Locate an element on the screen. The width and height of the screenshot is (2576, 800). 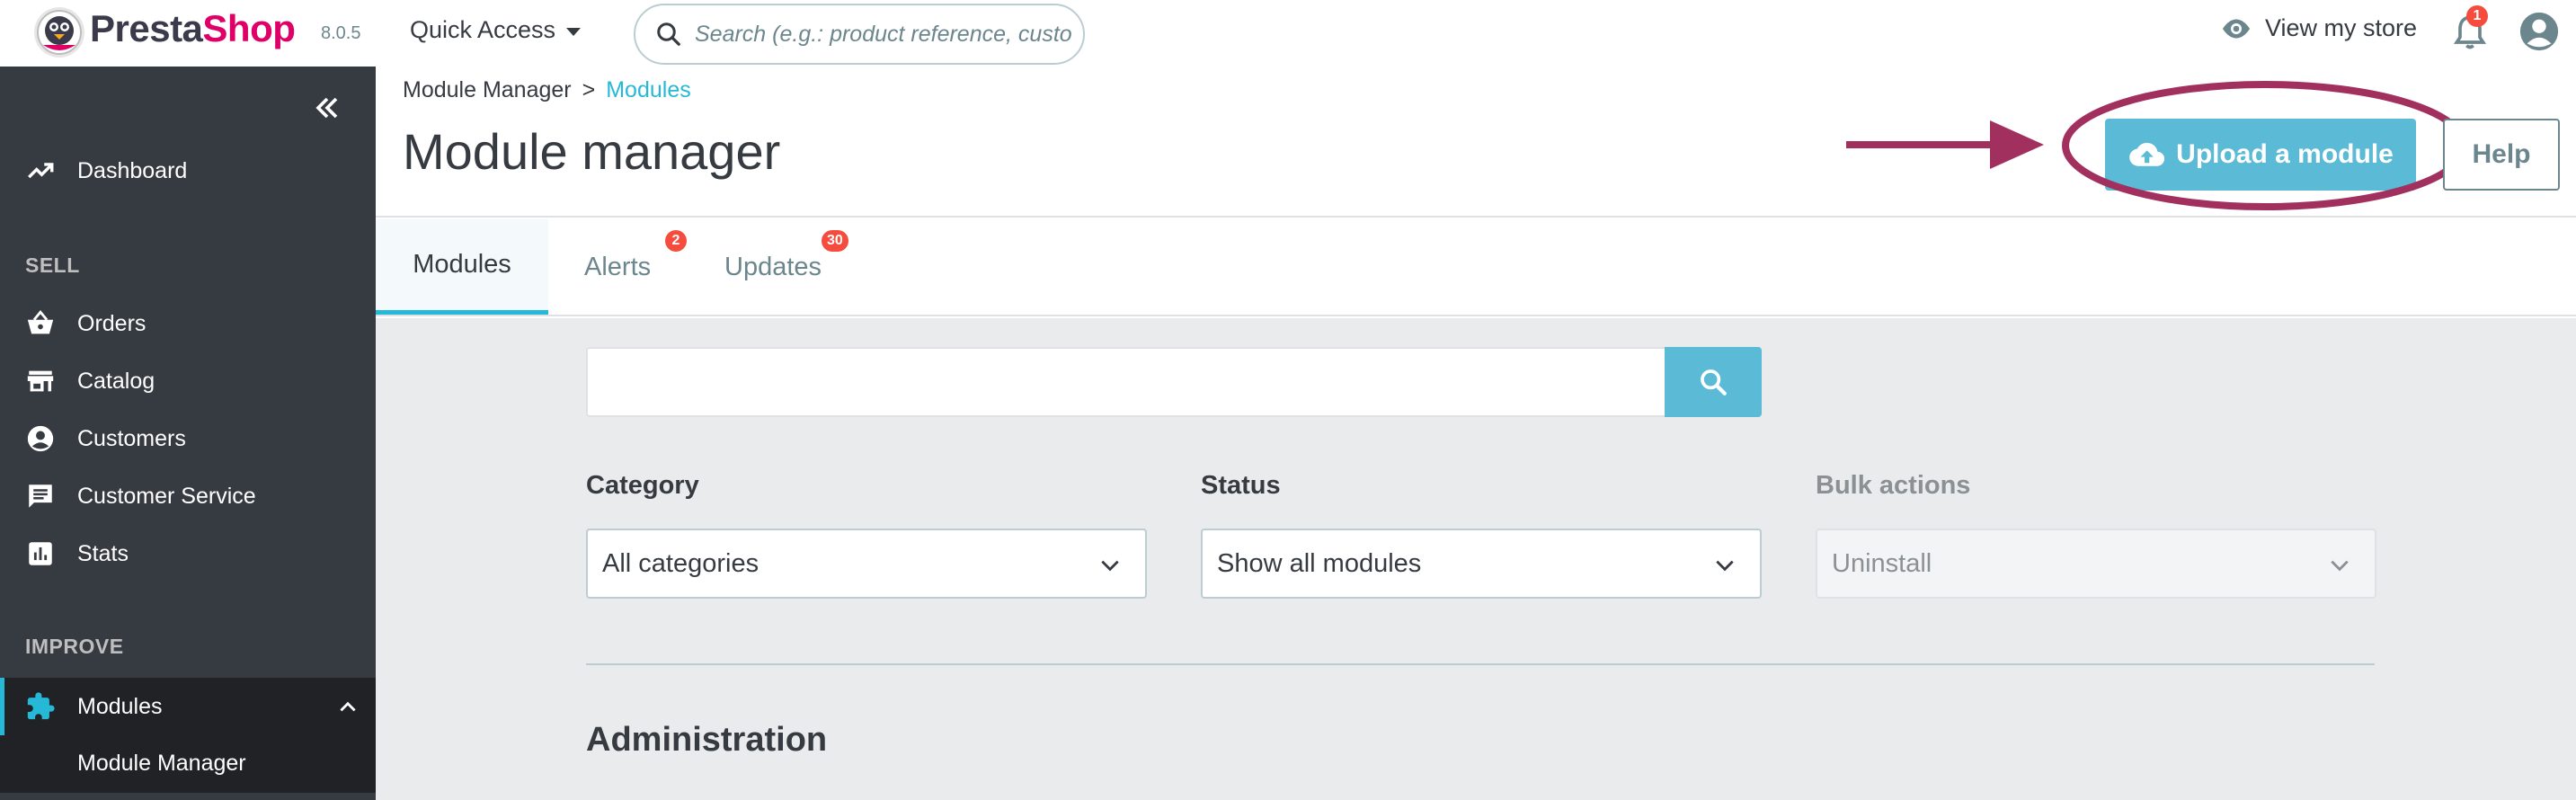
tab-bar: Modules Alerts 2 Updates 30 is located at coordinates (1476, 267).